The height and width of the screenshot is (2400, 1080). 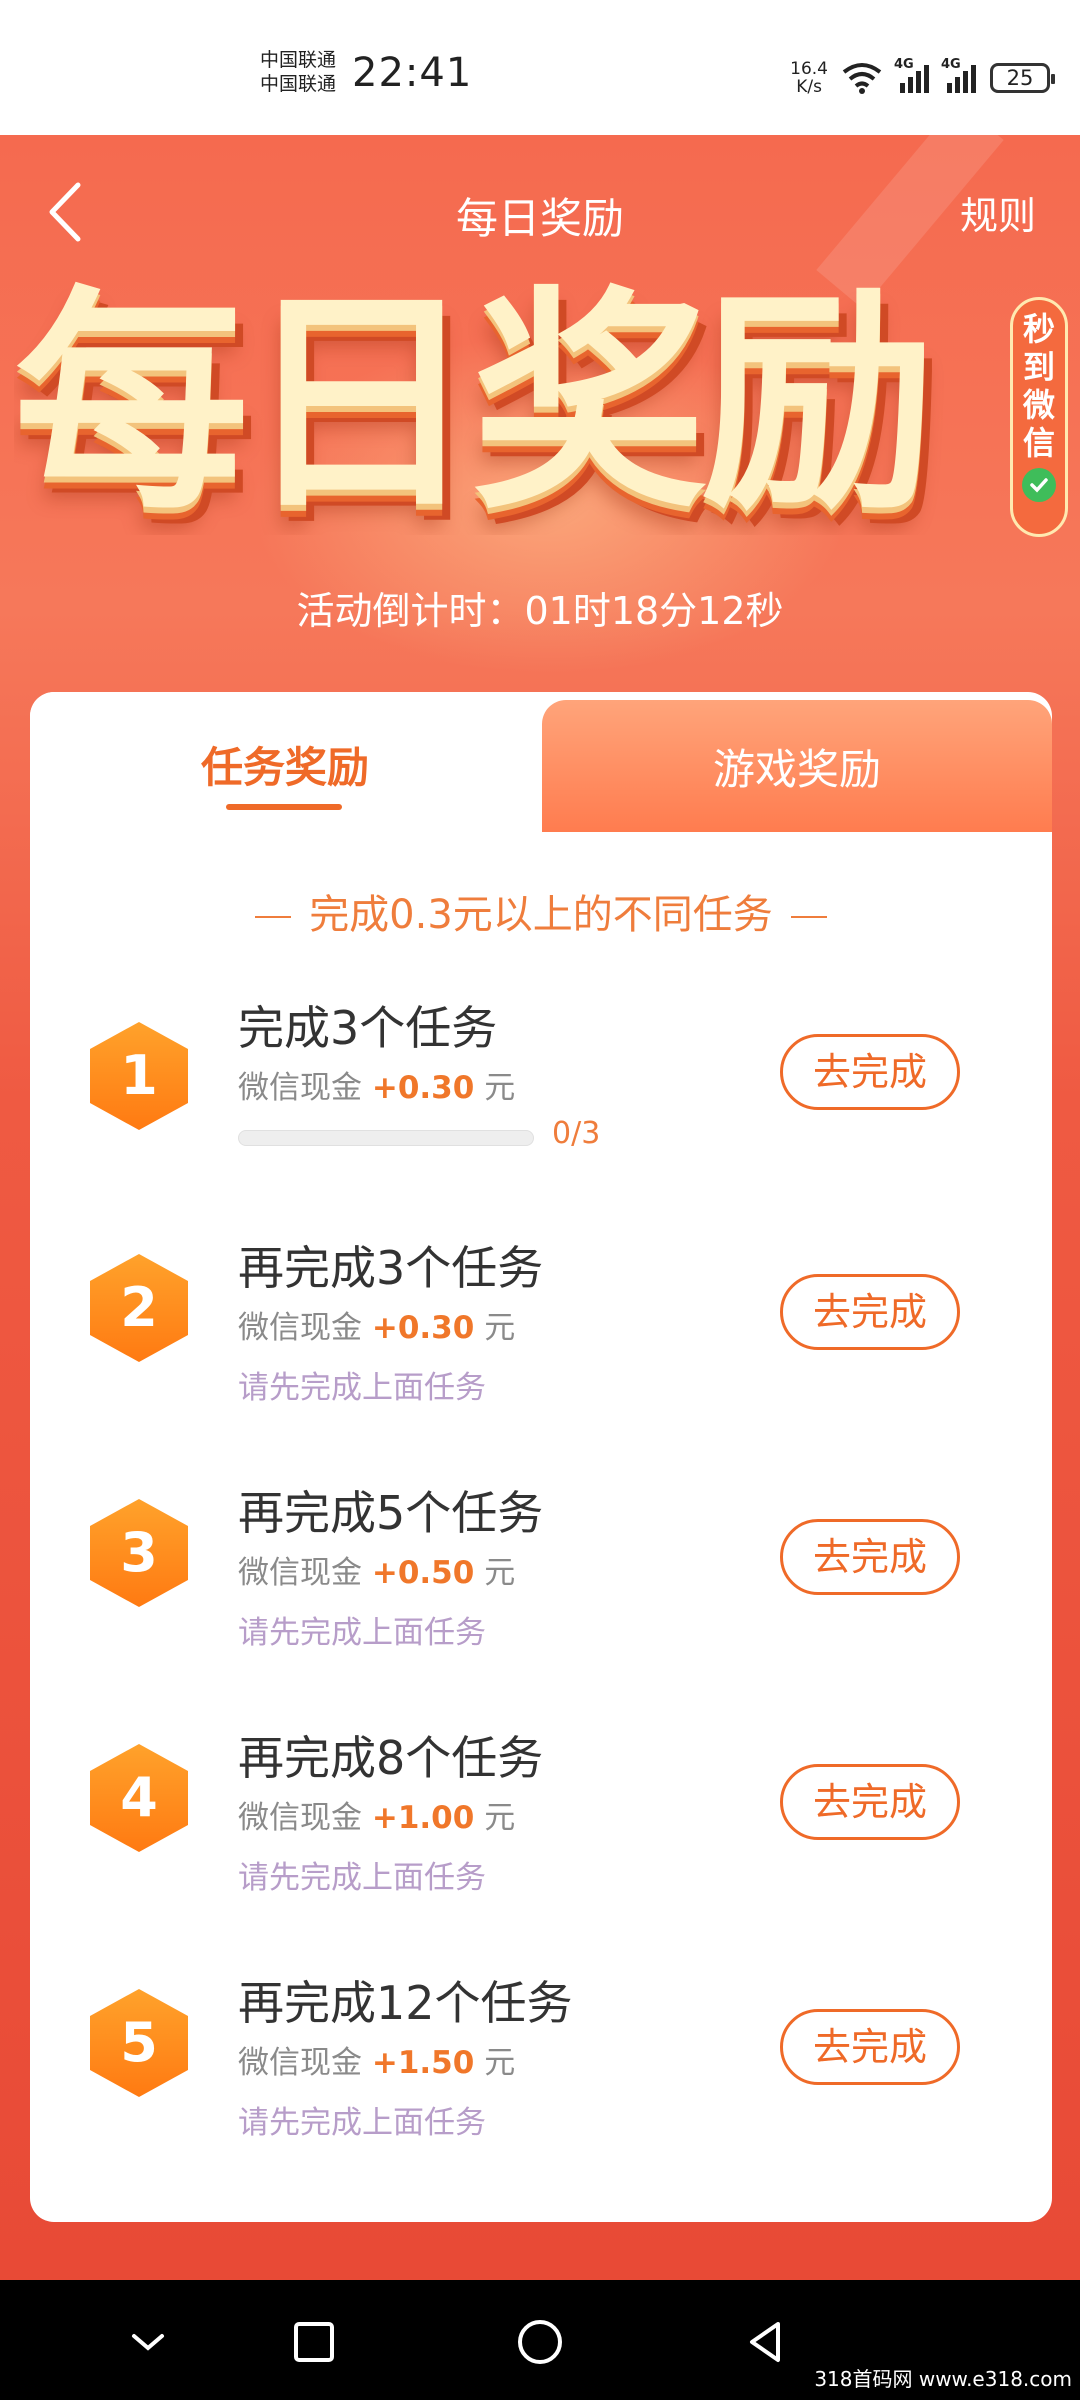 What do you see at coordinates (539, 218) in the screenshot?
I see `page-title: 每日奖励` at bounding box center [539, 218].